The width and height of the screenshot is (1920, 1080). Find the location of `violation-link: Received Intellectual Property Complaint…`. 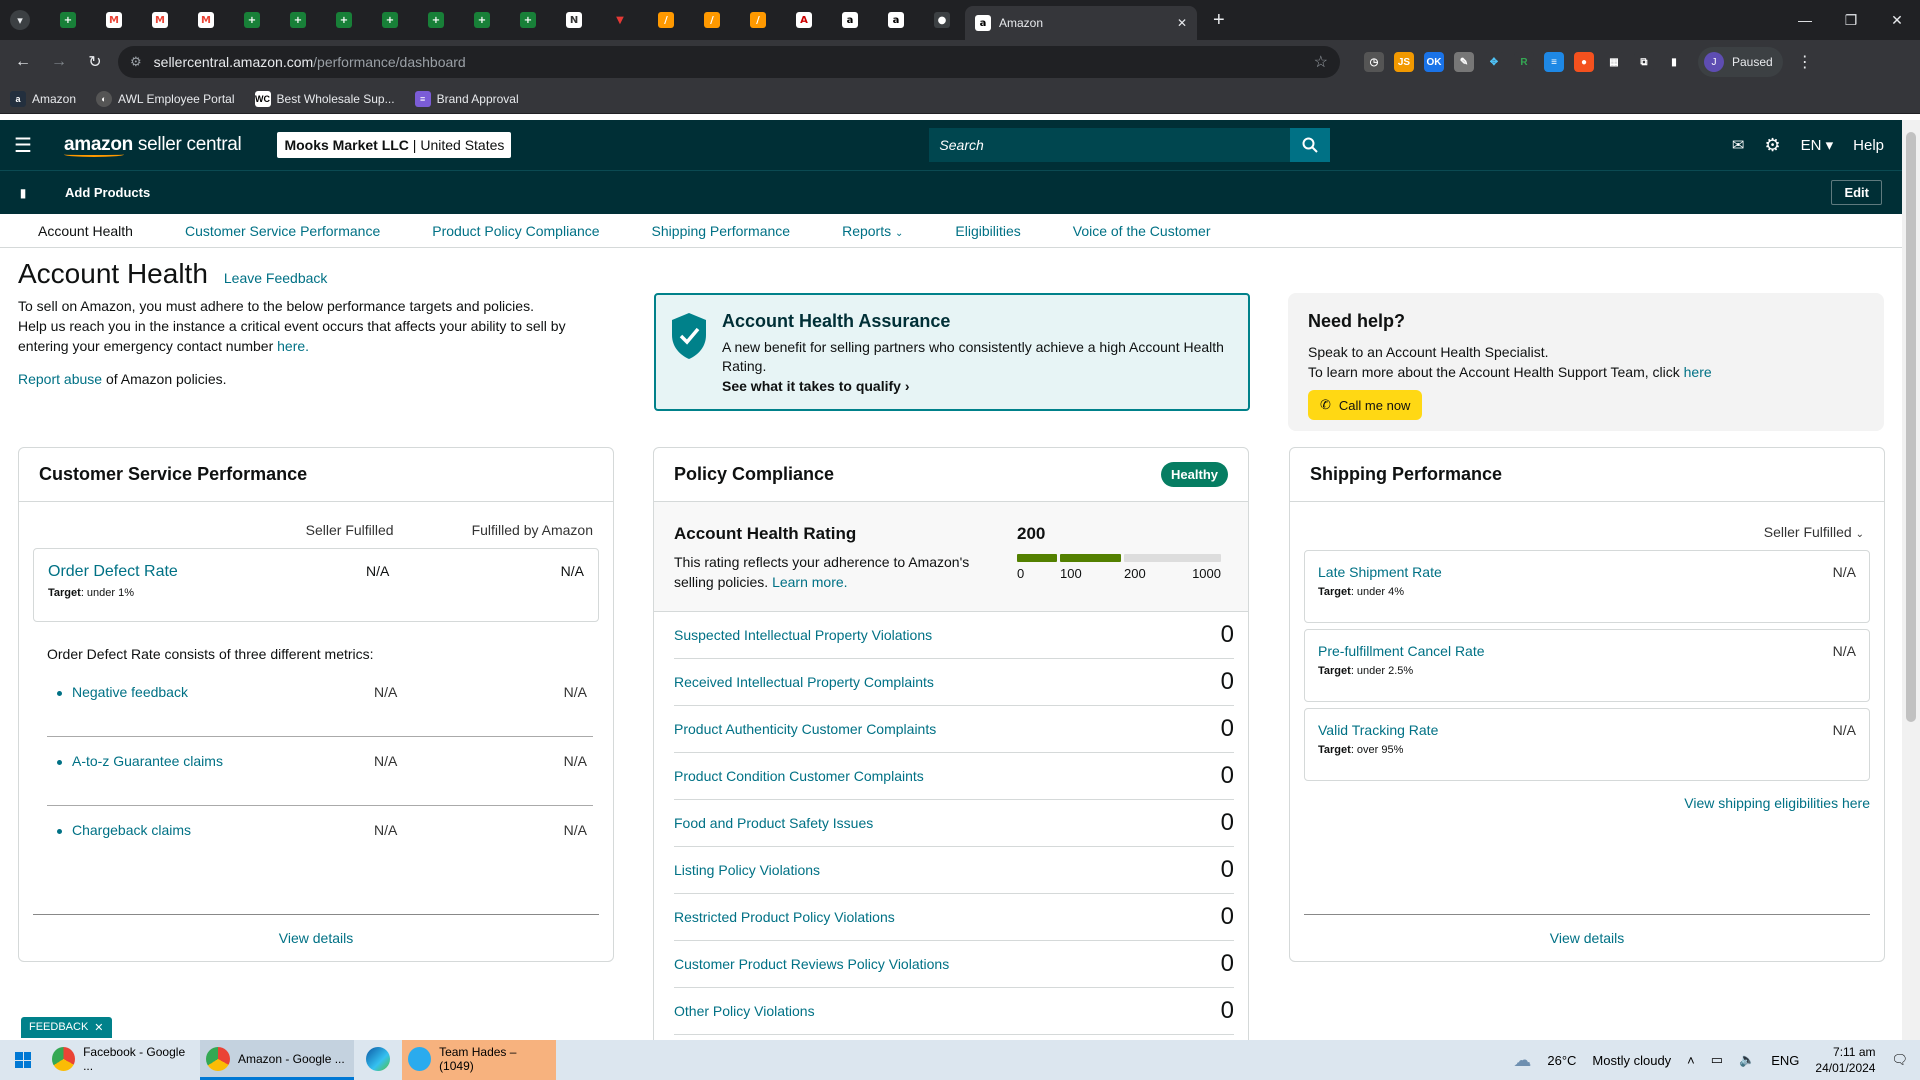

violation-link: Received Intellectual Property Complaint… is located at coordinates (804, 682).